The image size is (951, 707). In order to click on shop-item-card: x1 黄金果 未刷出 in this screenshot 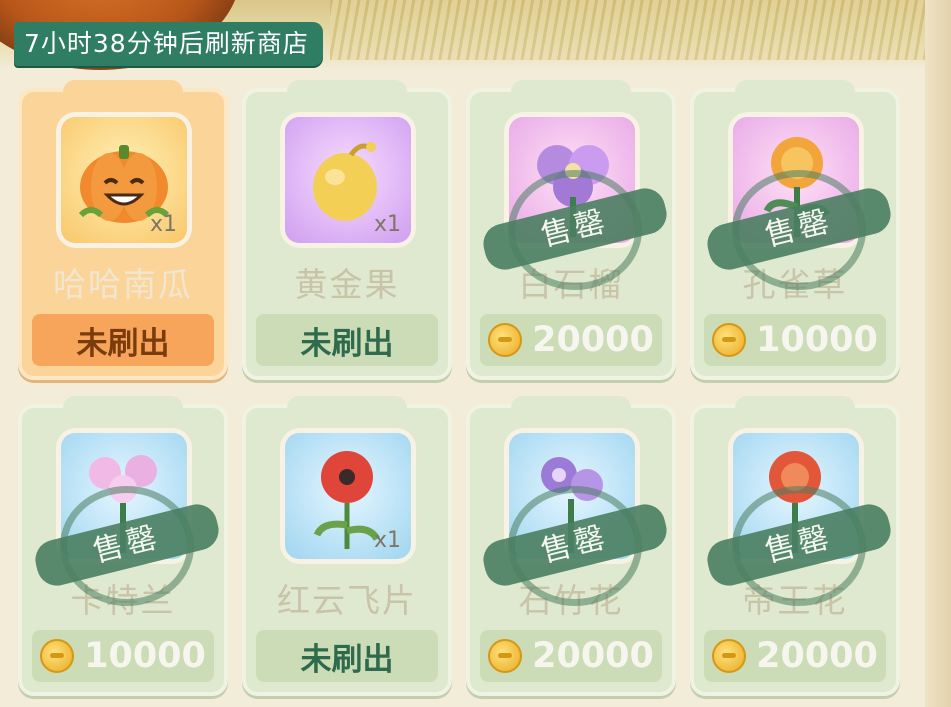, I will do `click(347, 230)`.